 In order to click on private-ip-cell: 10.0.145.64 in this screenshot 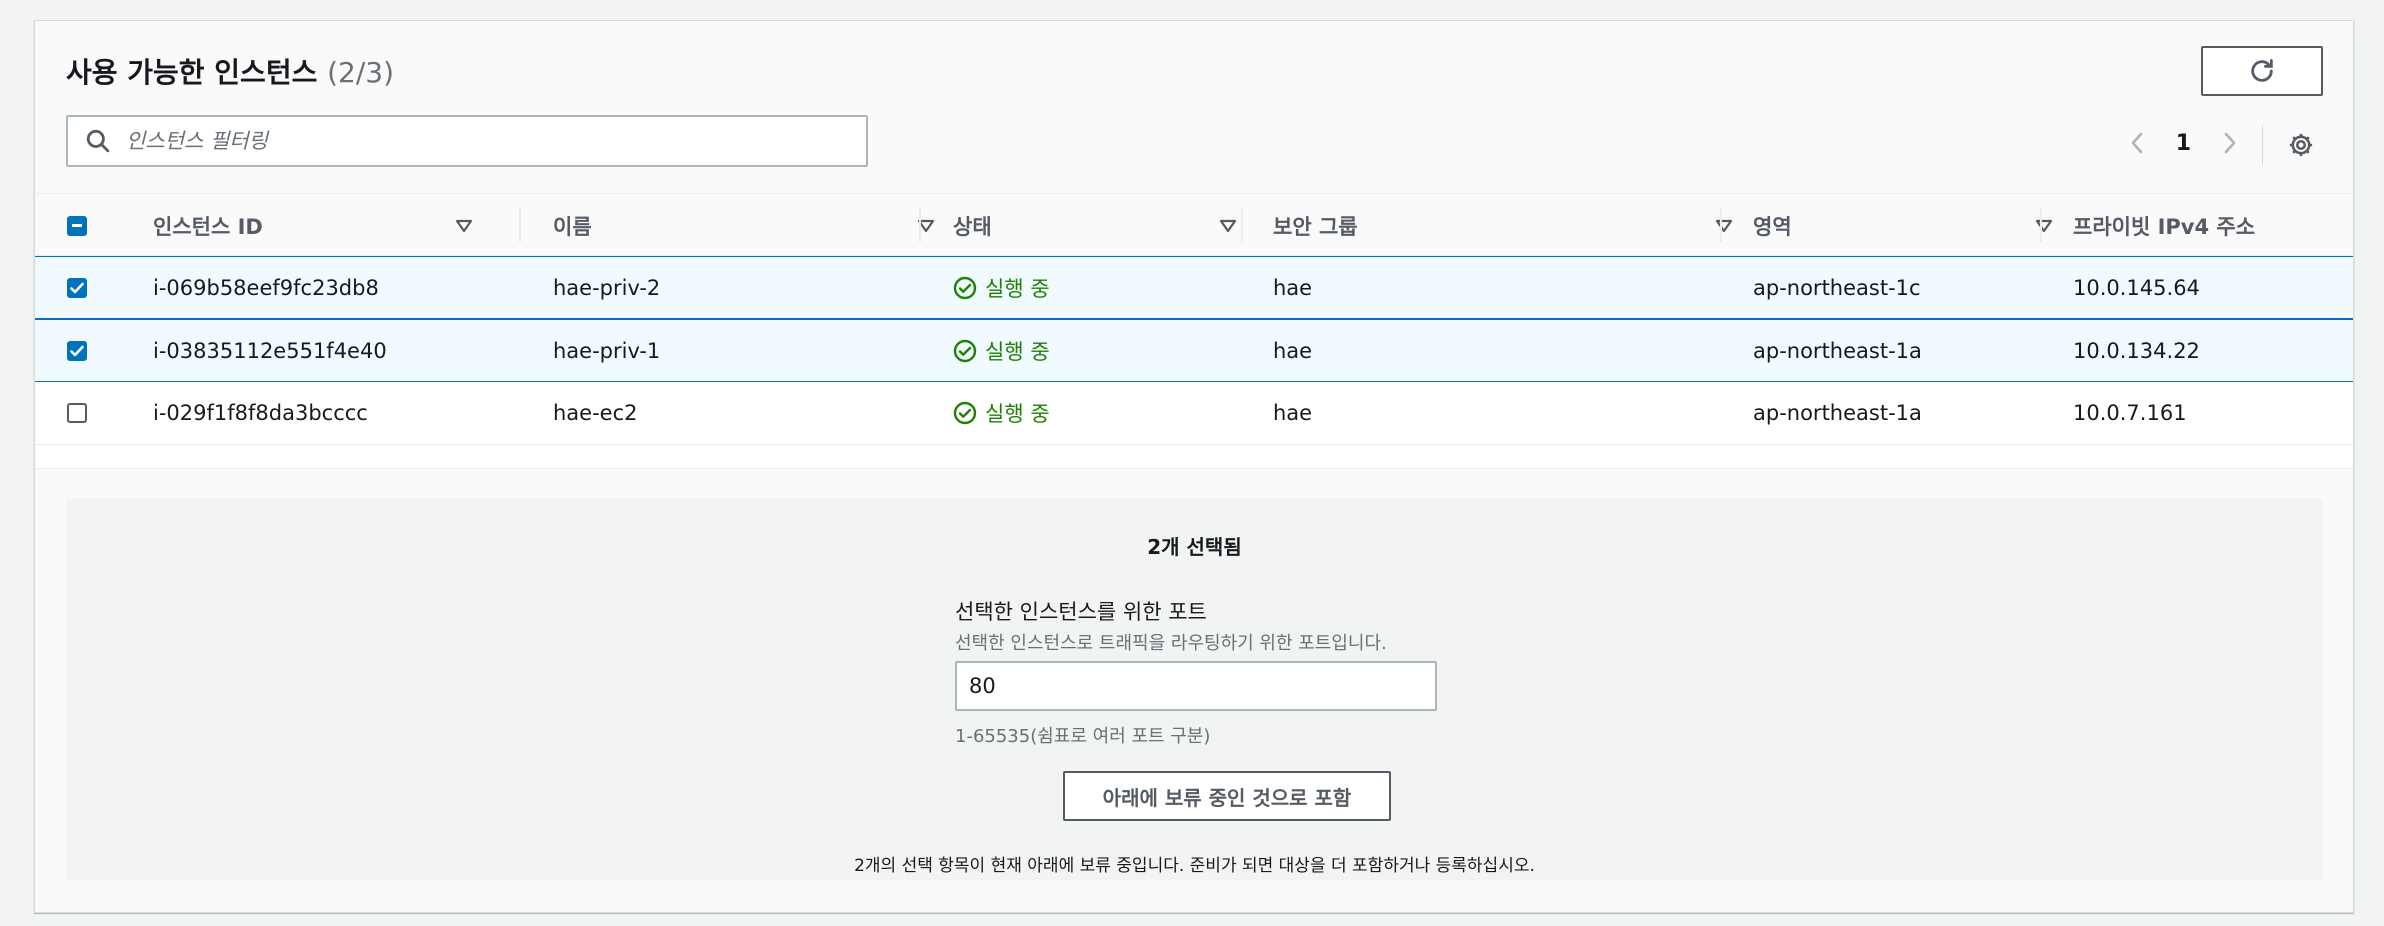, I will do `click(2136, 288)`.